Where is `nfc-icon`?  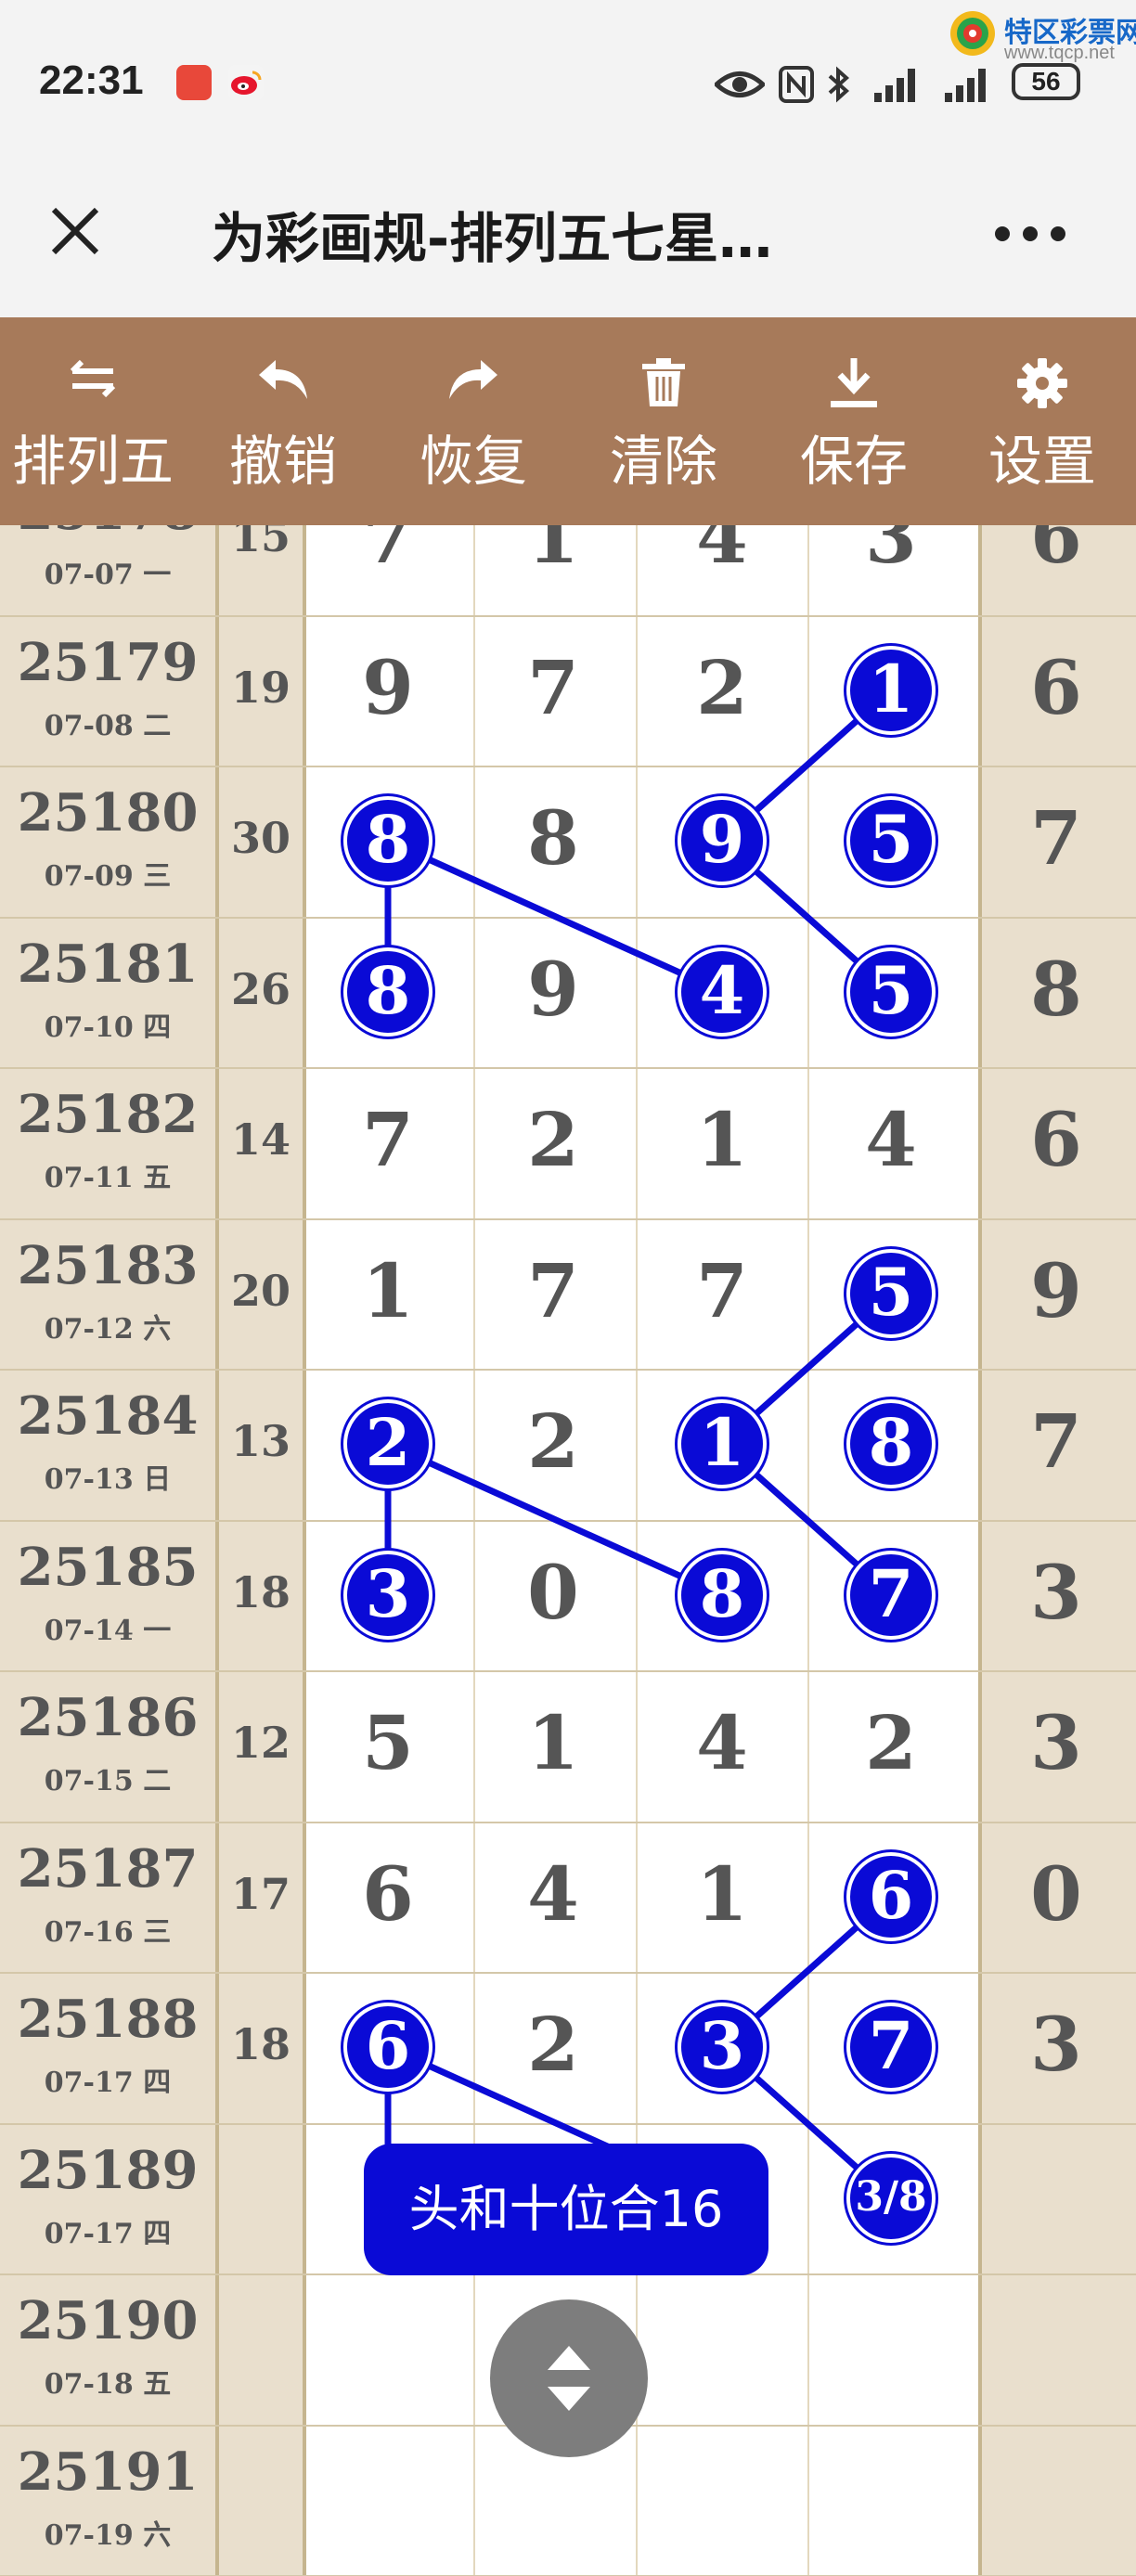 nfc-icon is located at coordinates (796, 85).